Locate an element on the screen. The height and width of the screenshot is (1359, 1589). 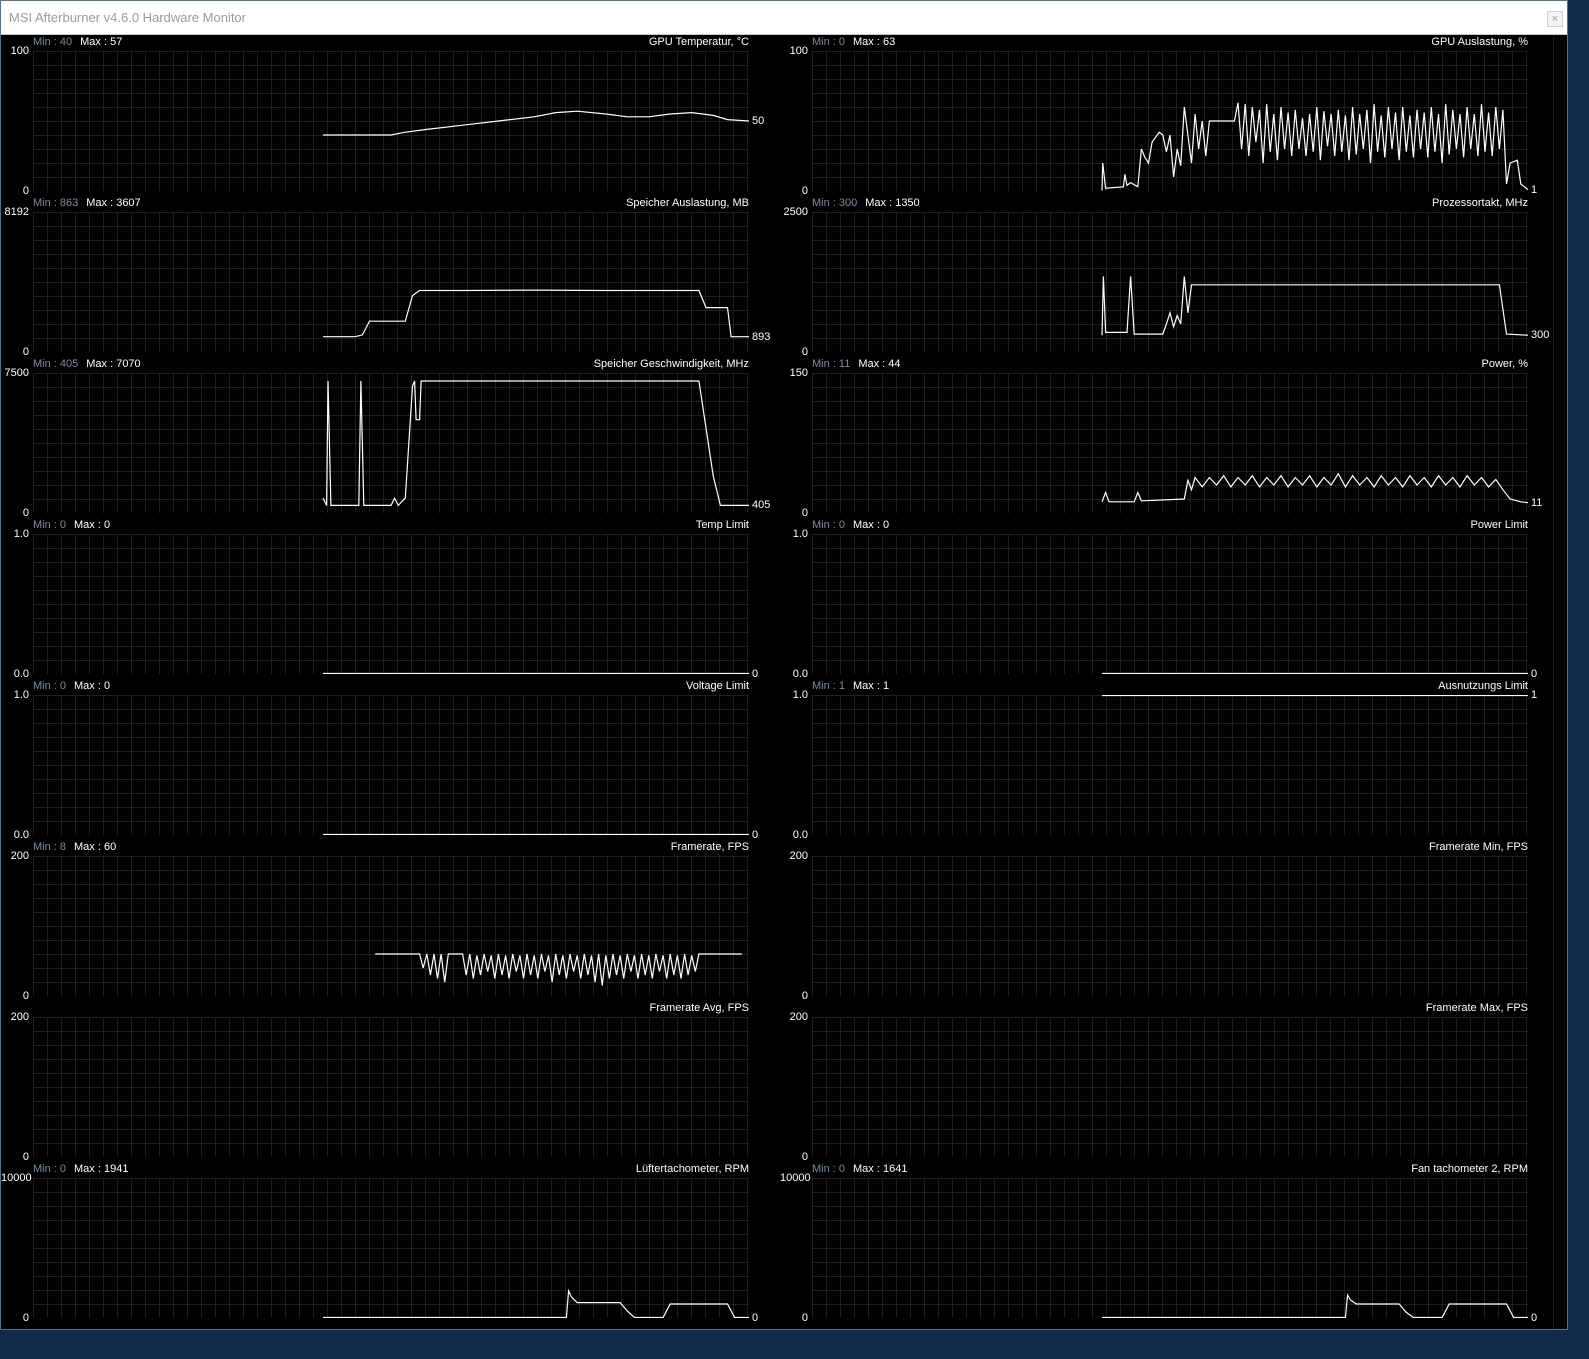
graph-title: Ausnutzungs Limit is located at coordinates (1483, 686).